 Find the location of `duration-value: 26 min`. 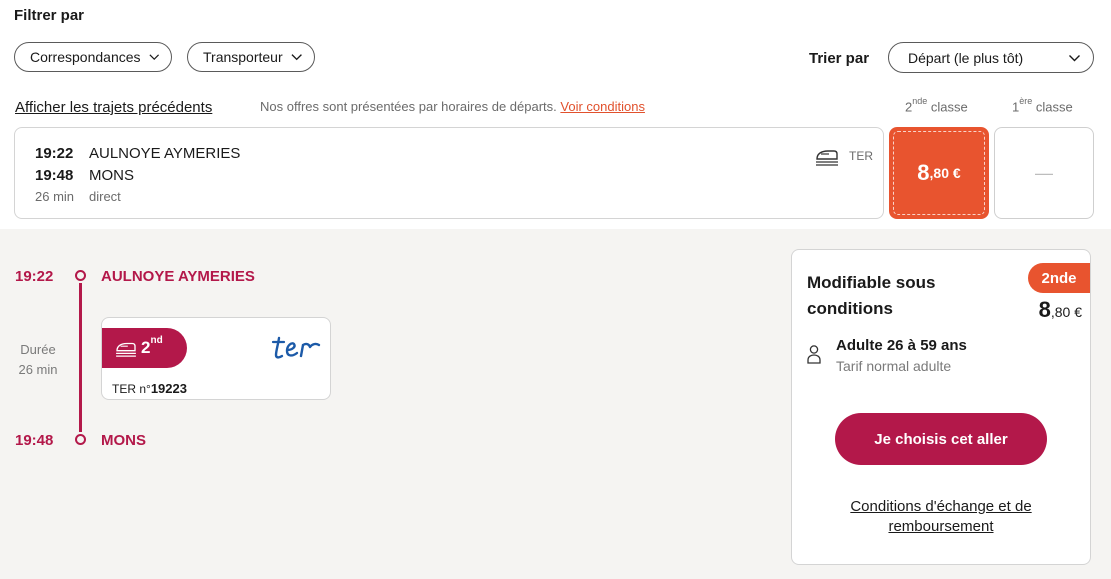

duration-value: 26 min is located at coordinates (38, 369).